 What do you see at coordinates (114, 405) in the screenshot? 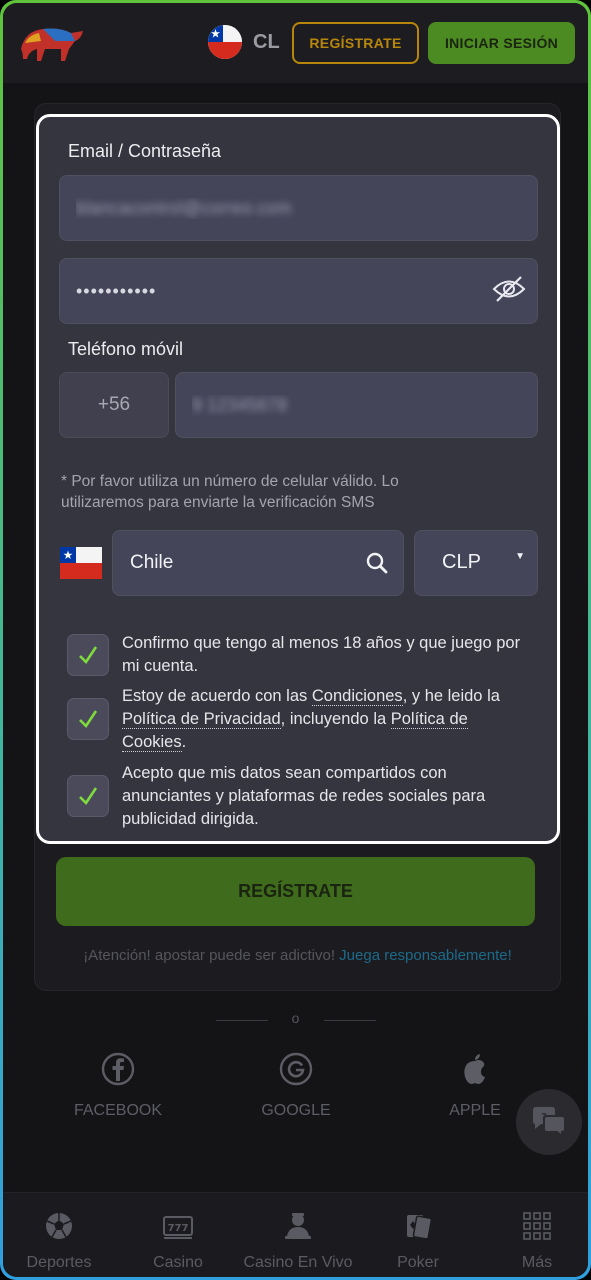
I see `phone-country-code: +56` at bounding box center [114, 405].